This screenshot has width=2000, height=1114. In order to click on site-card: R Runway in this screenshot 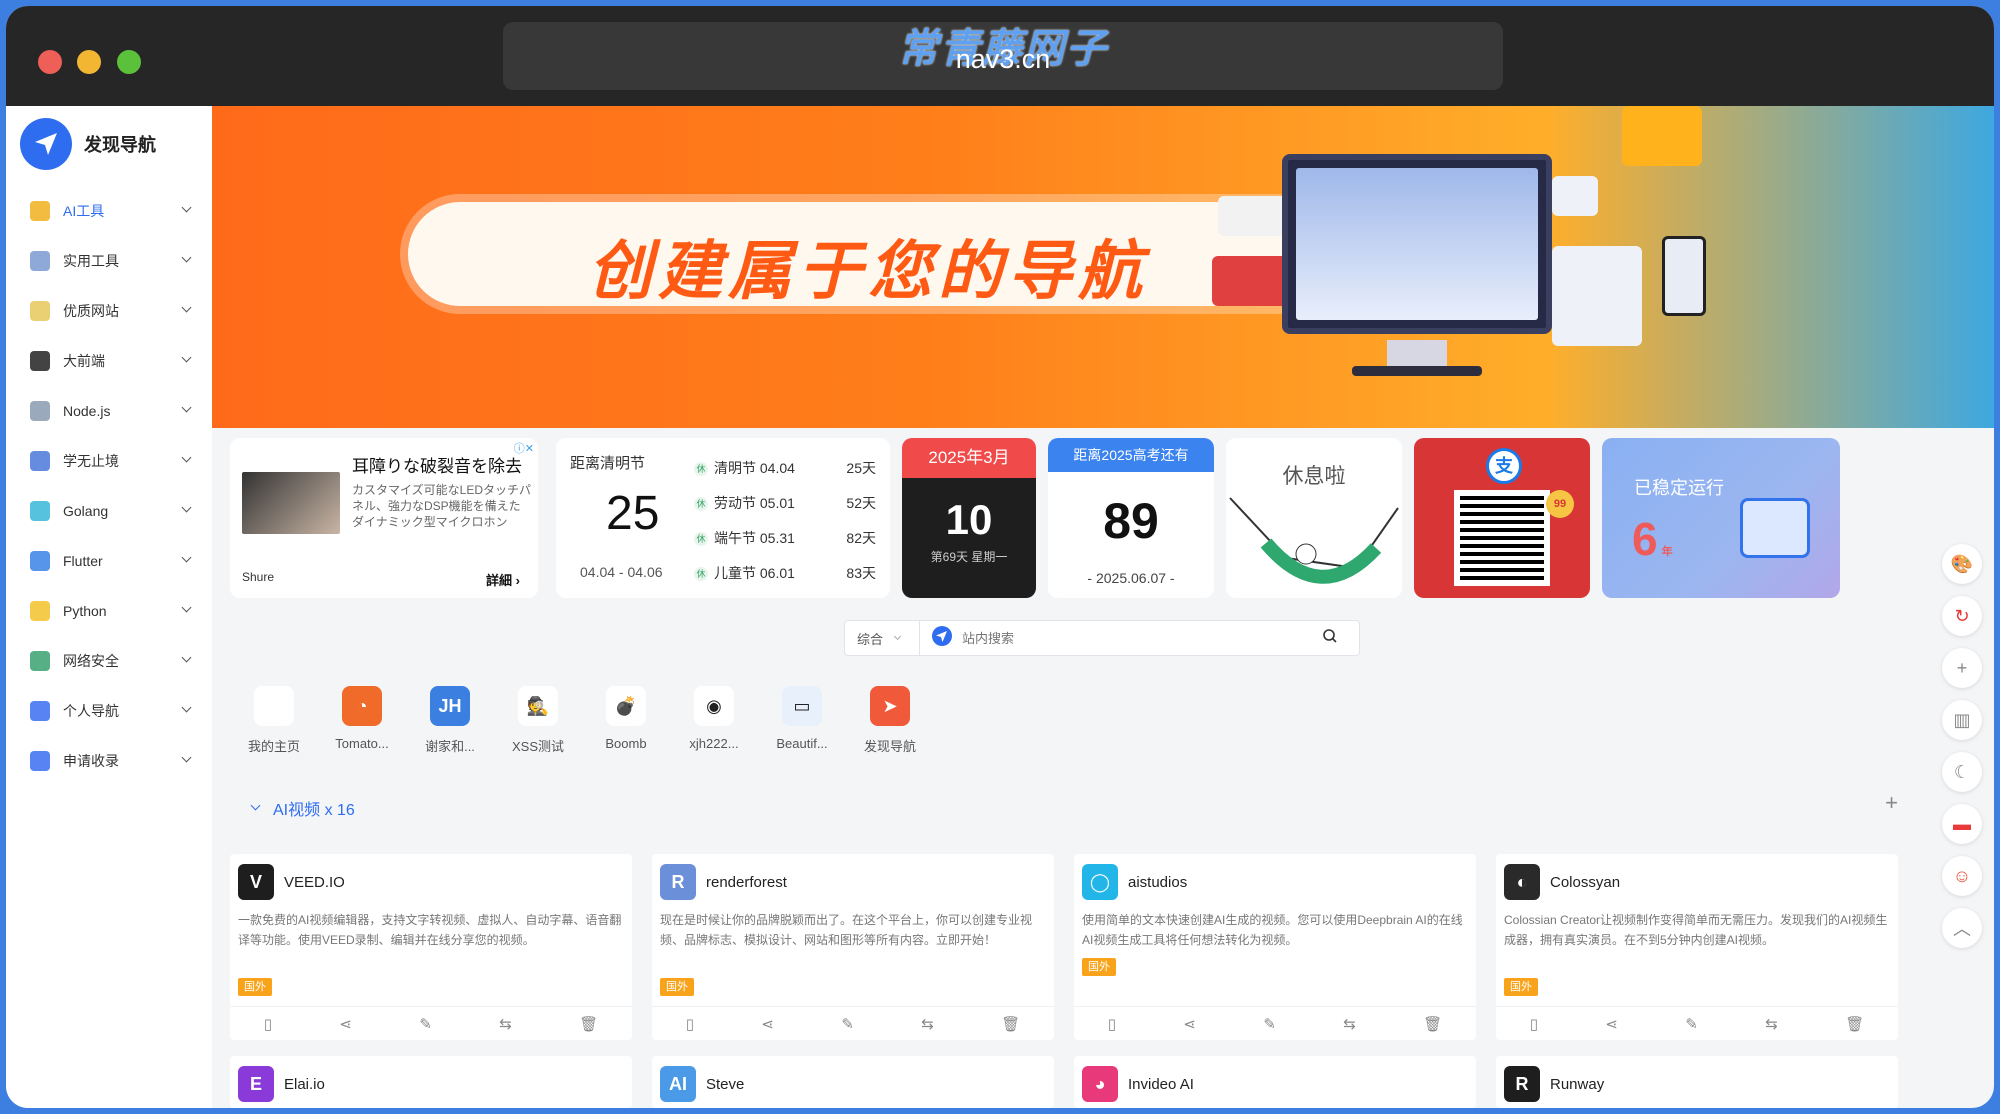, I will do `click(1697, 1082)`.